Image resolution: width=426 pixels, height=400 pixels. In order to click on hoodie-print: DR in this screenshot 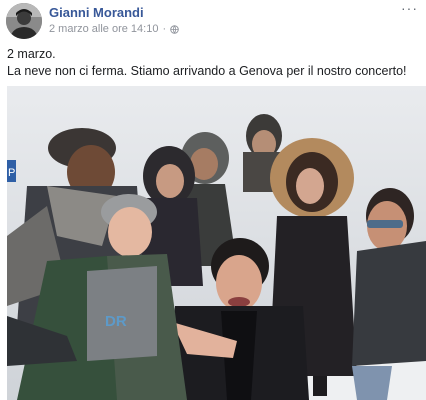, I will do `click(116, 321)`.